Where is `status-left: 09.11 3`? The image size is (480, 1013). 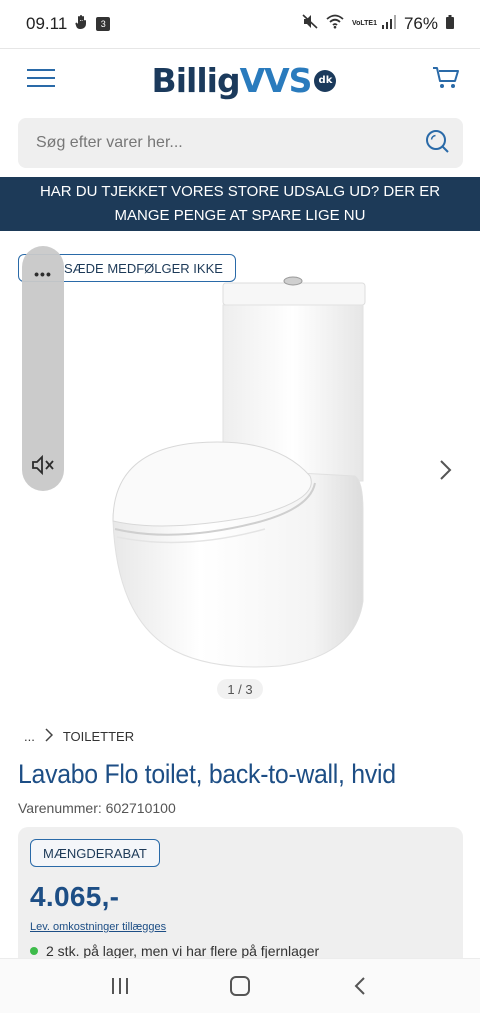 status-left: 09.11 3 is located at coordinates (68, 24).